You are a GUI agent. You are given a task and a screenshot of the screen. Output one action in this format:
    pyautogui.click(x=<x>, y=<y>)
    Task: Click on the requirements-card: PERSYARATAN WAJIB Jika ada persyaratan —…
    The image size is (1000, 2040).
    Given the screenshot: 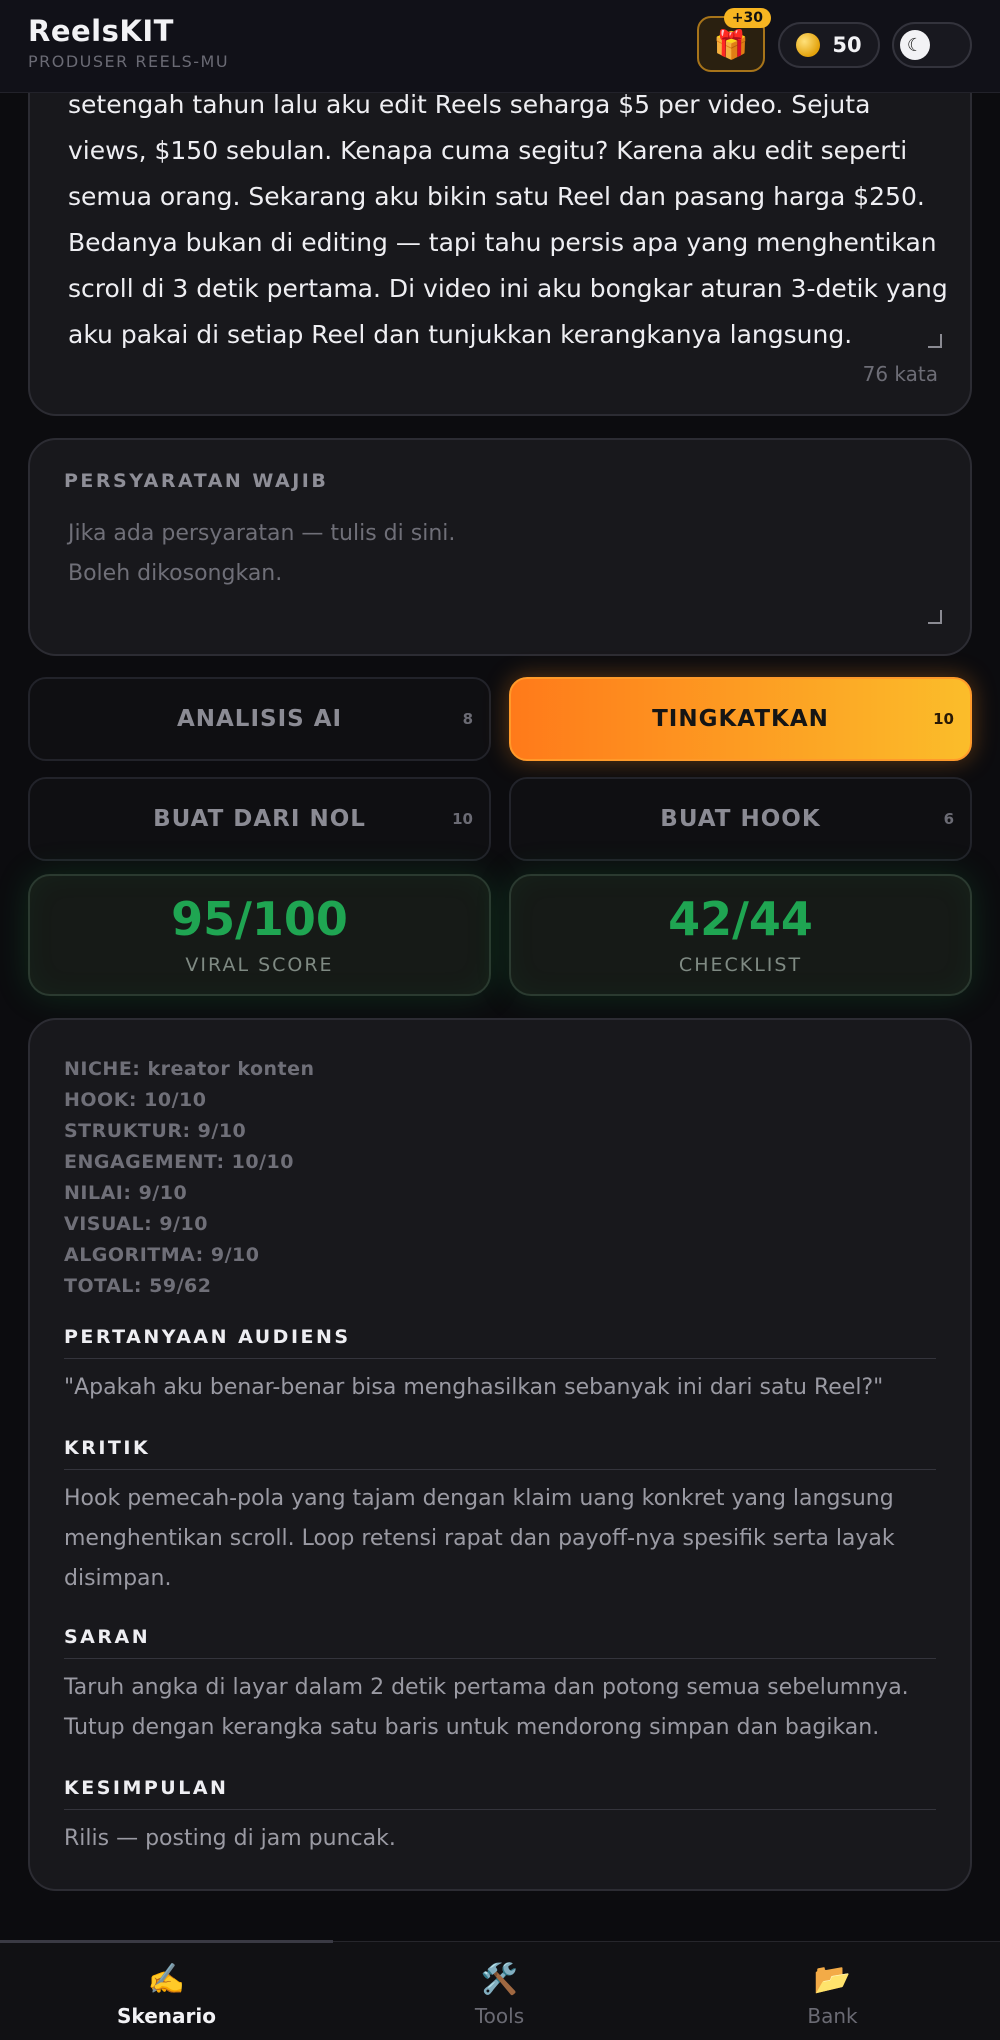 What is the action you would take?
    pyautogui.click(x=500, y=547)
    